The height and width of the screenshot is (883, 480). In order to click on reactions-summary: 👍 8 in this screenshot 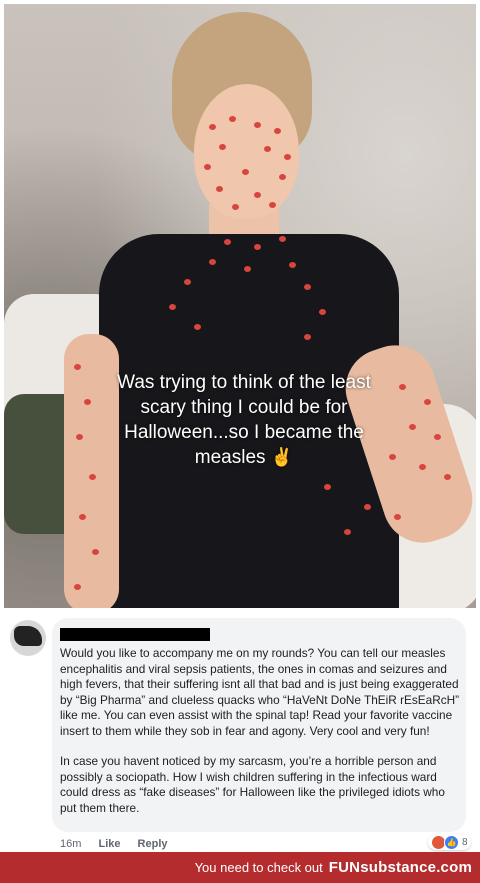, I will do `click(449, 842)`.